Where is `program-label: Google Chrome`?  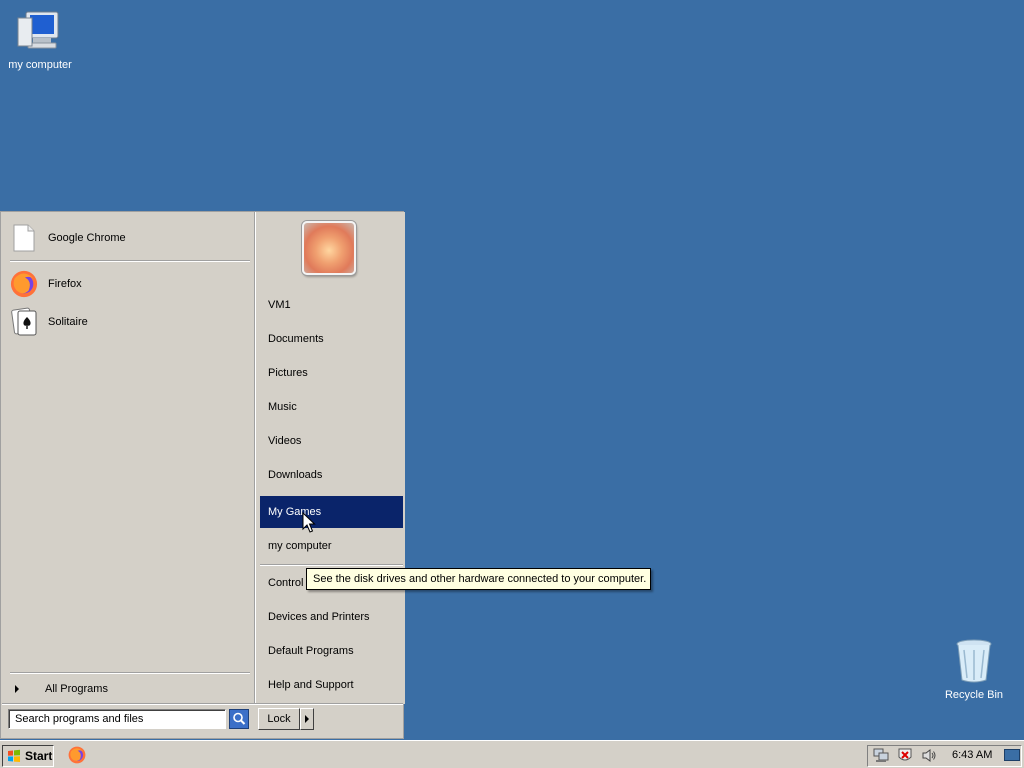 program-label: Google Chrome is located at coordinates (87, 238).